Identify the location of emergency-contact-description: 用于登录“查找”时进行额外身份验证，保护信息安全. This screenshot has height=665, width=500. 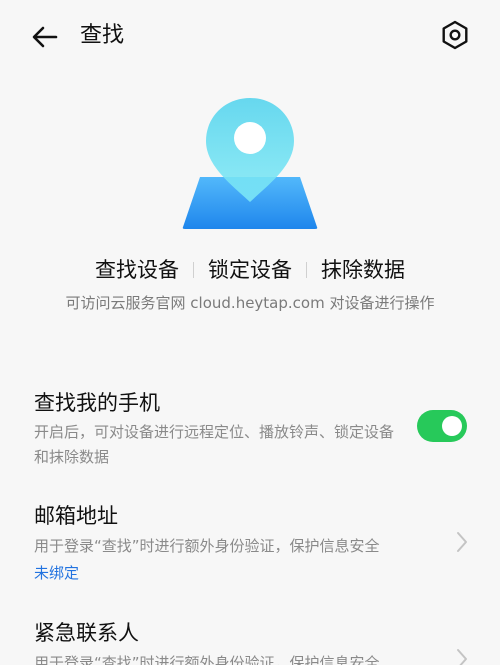
(207, 659).